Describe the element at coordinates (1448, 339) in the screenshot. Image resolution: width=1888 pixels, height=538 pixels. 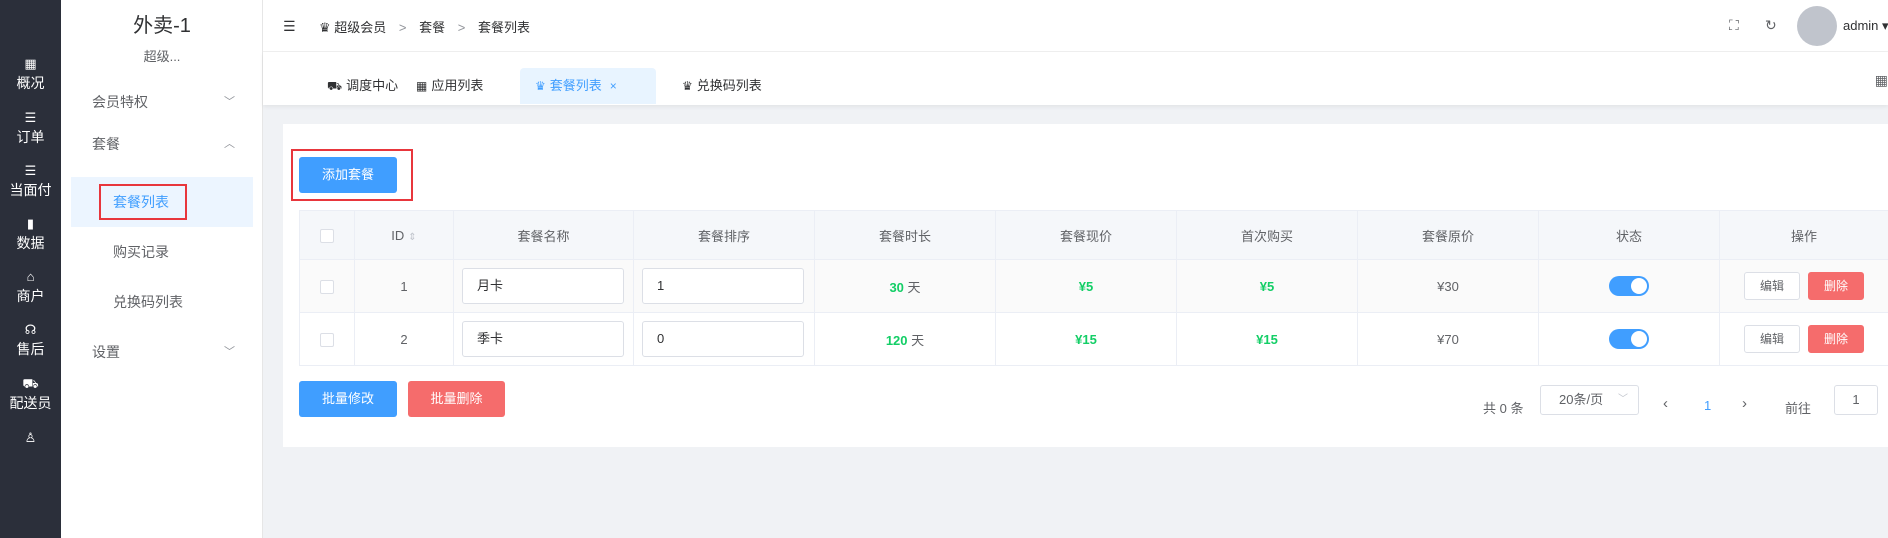
I see `original-price-cell: ¥70` at that location.